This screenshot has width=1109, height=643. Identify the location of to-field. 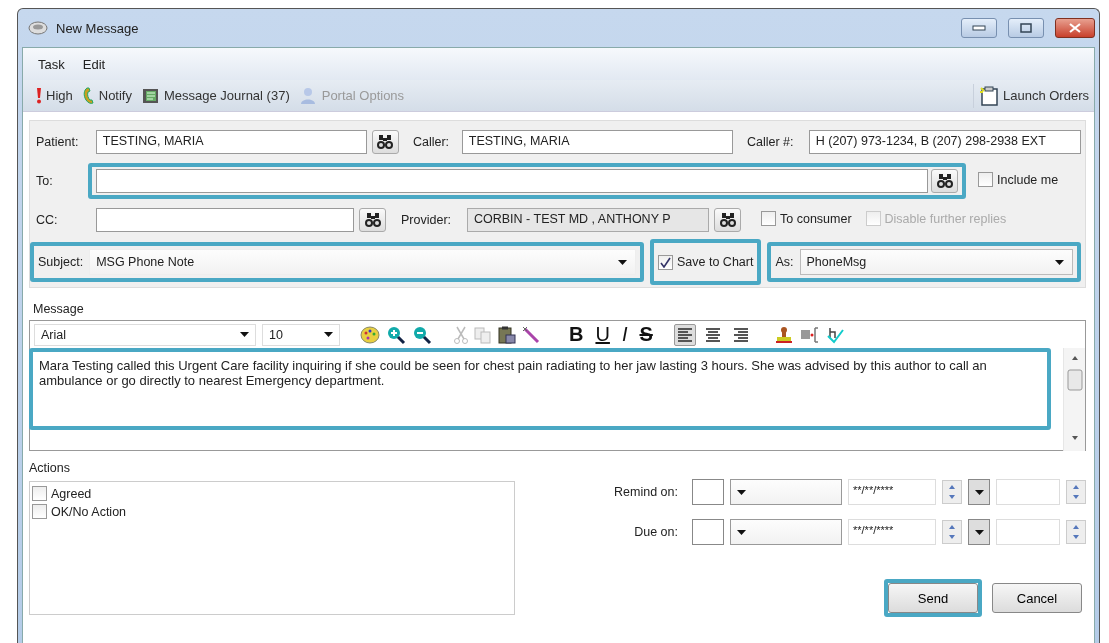
(512, 181).